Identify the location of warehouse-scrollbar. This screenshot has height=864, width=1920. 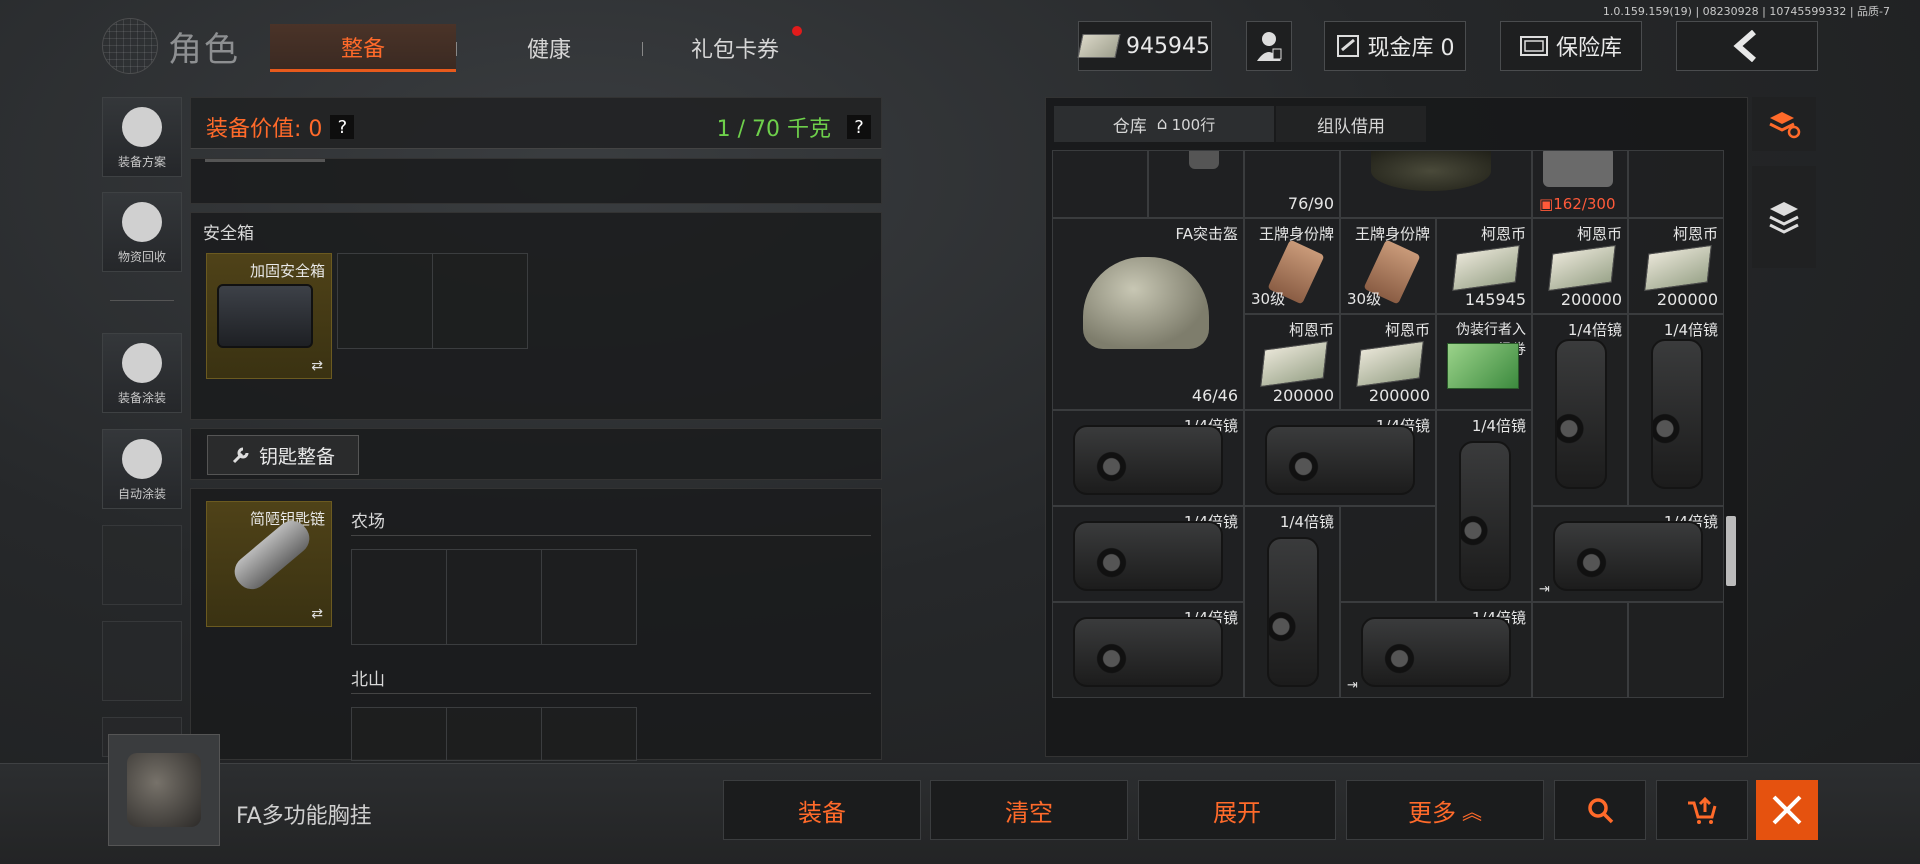
(1731, 551).